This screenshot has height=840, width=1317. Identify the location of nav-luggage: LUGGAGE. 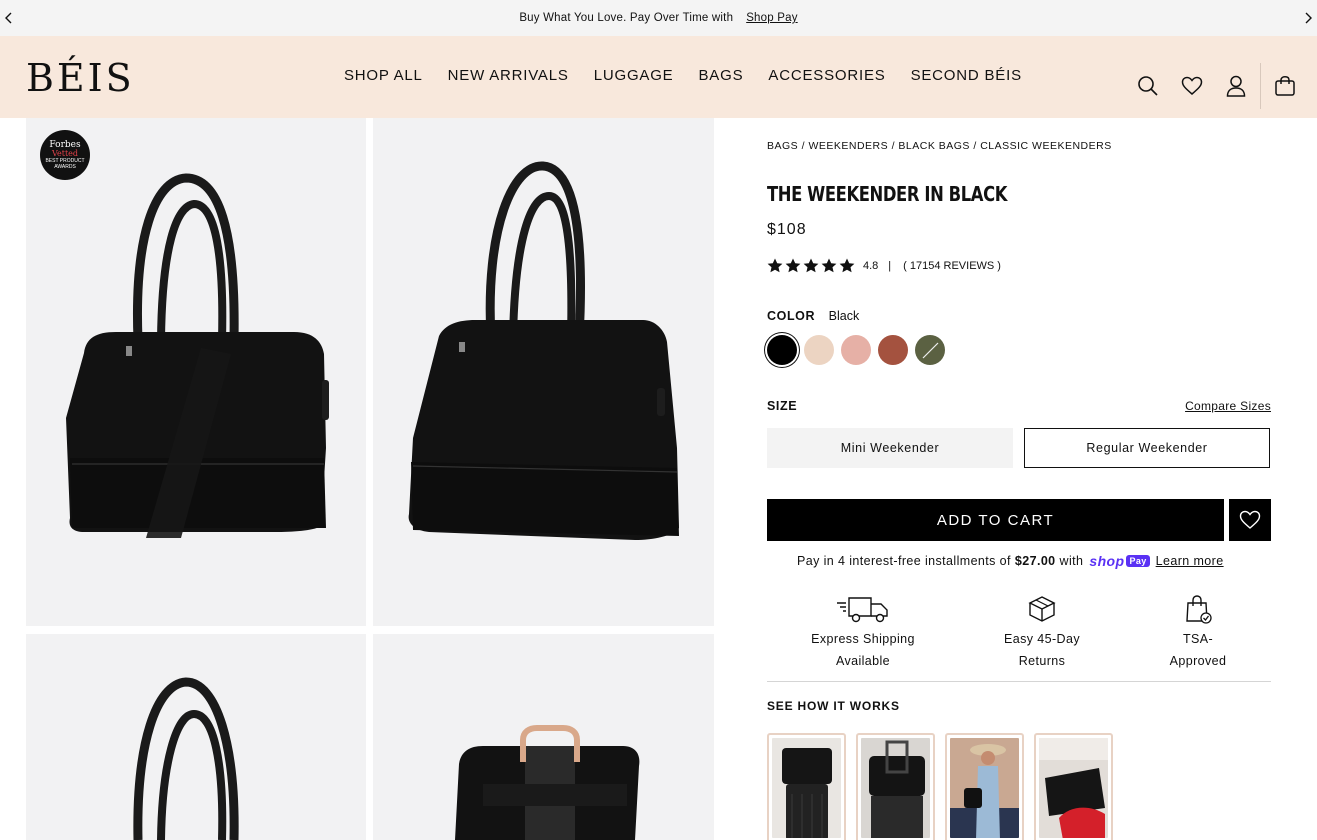
(634, 75).